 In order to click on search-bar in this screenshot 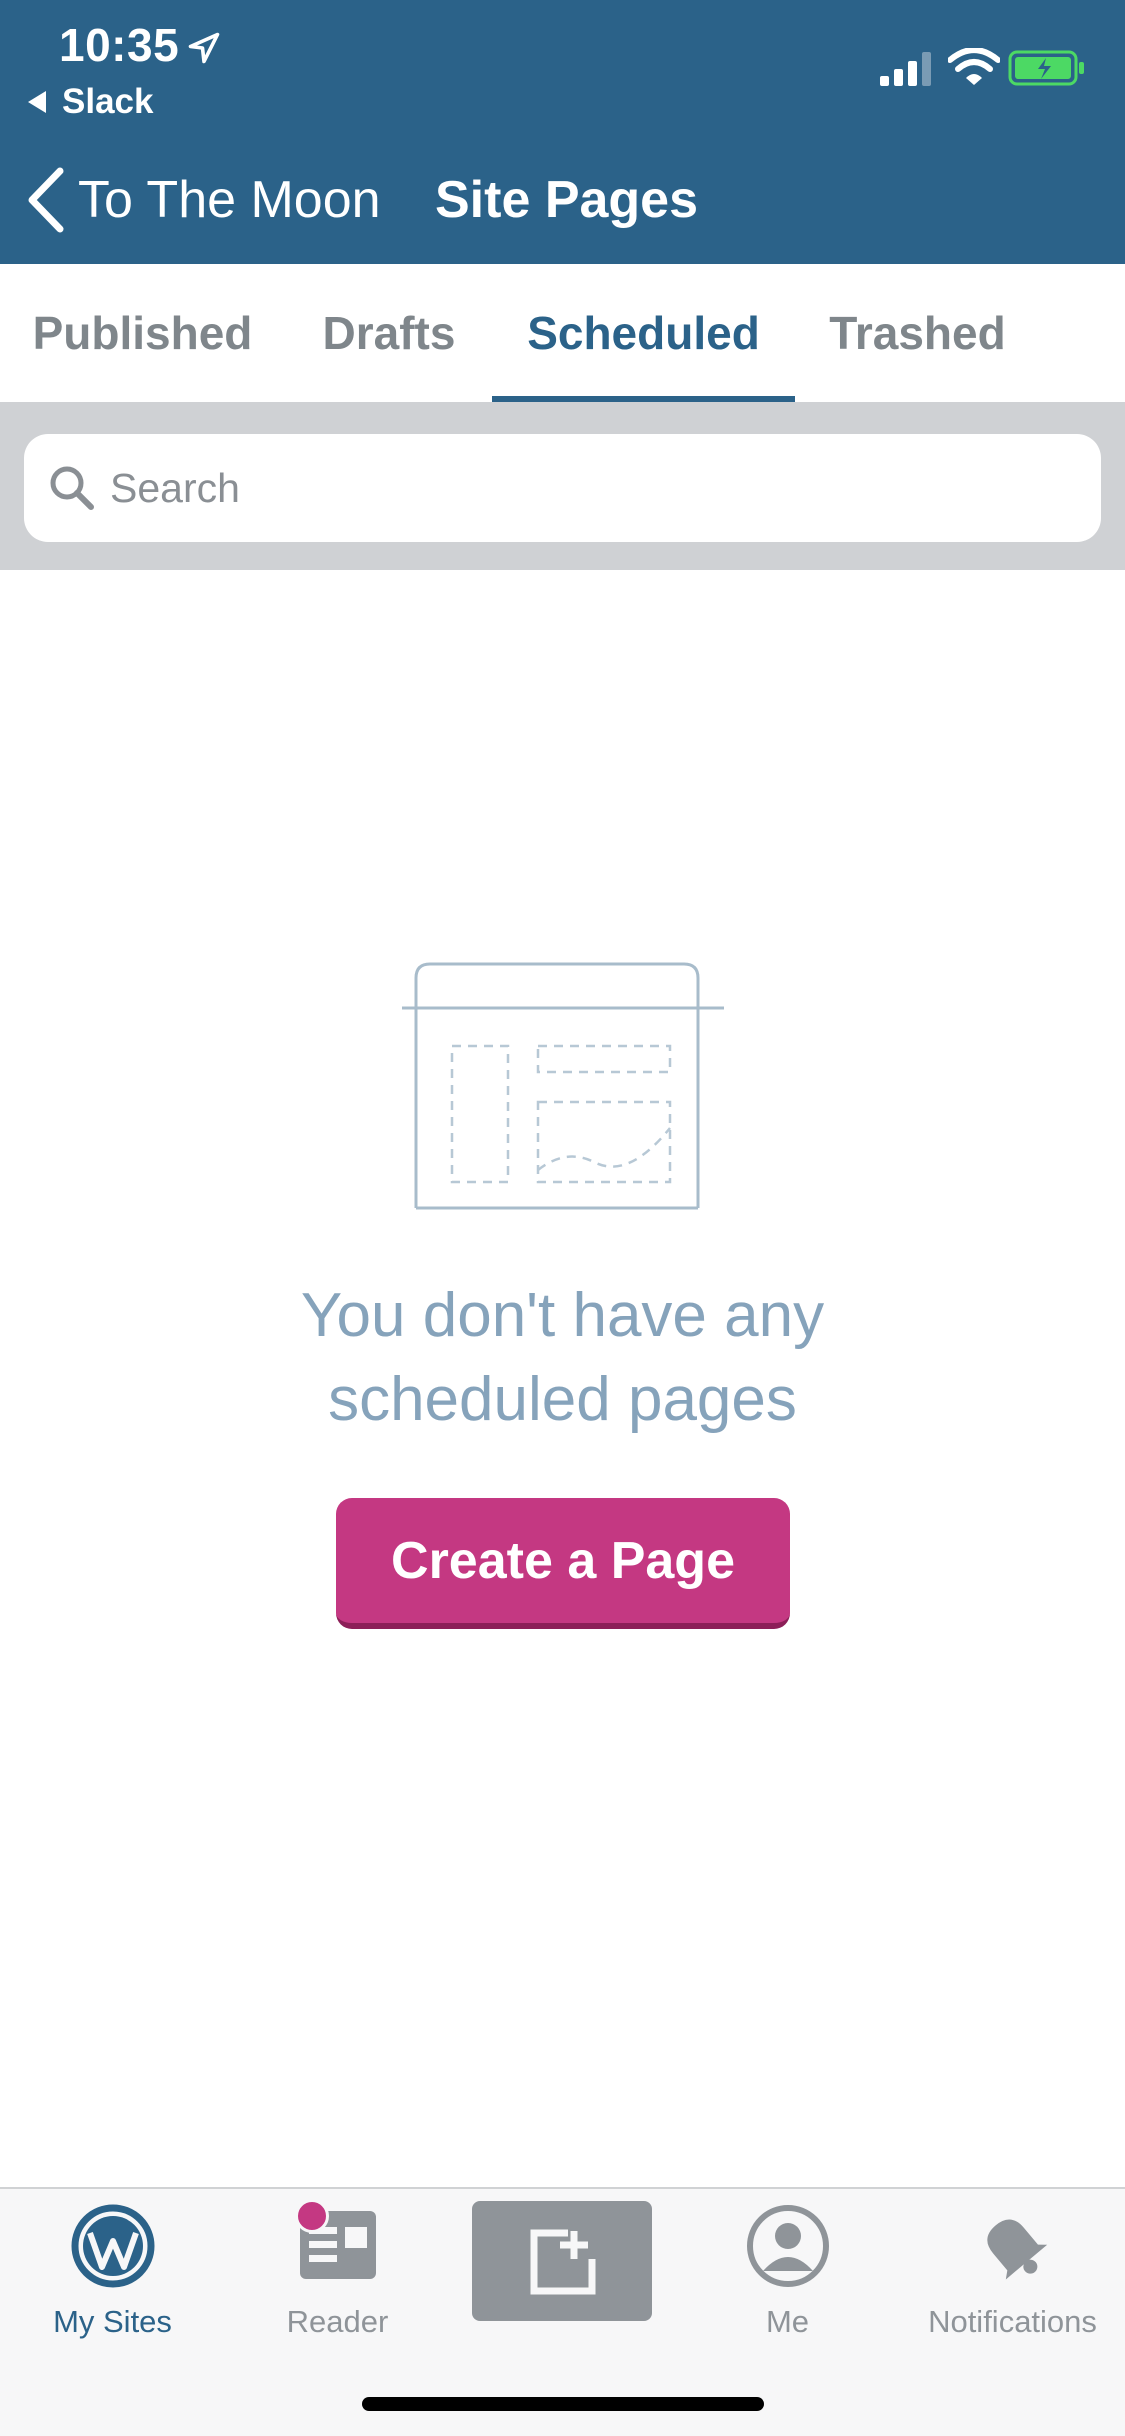, I will do `click(562, 486)`.